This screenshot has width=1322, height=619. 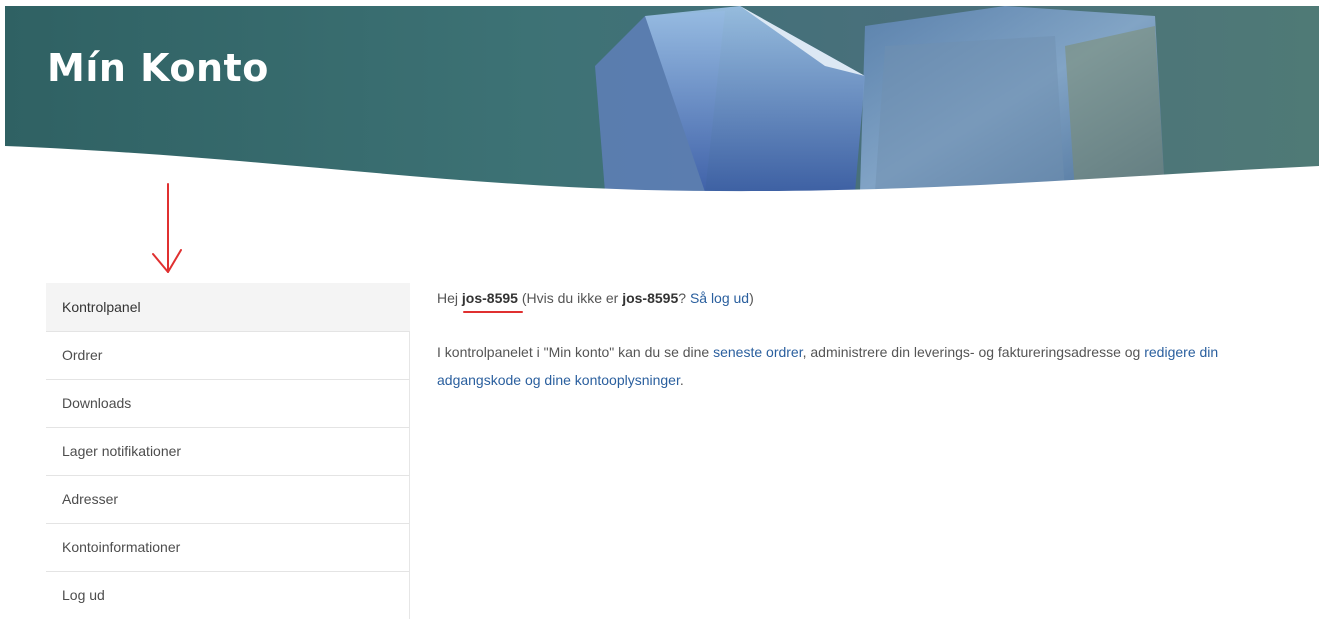 I want to click on greeting-question: ?, so click(x=682, y=298).